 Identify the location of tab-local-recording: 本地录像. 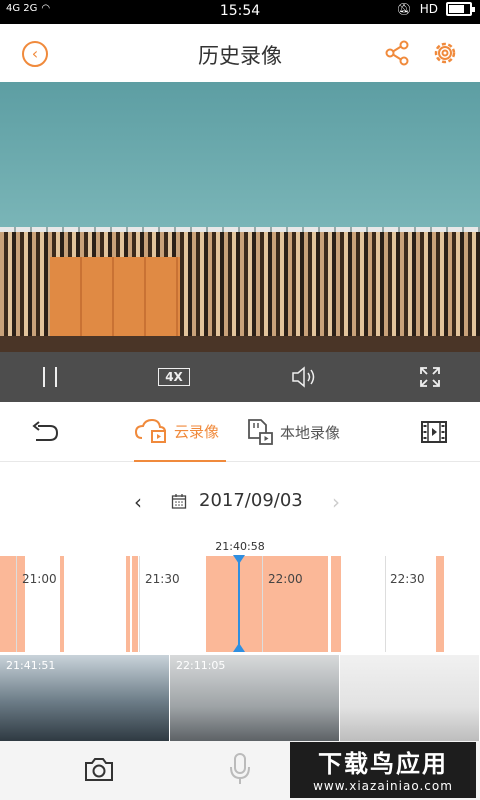
(301, 432).